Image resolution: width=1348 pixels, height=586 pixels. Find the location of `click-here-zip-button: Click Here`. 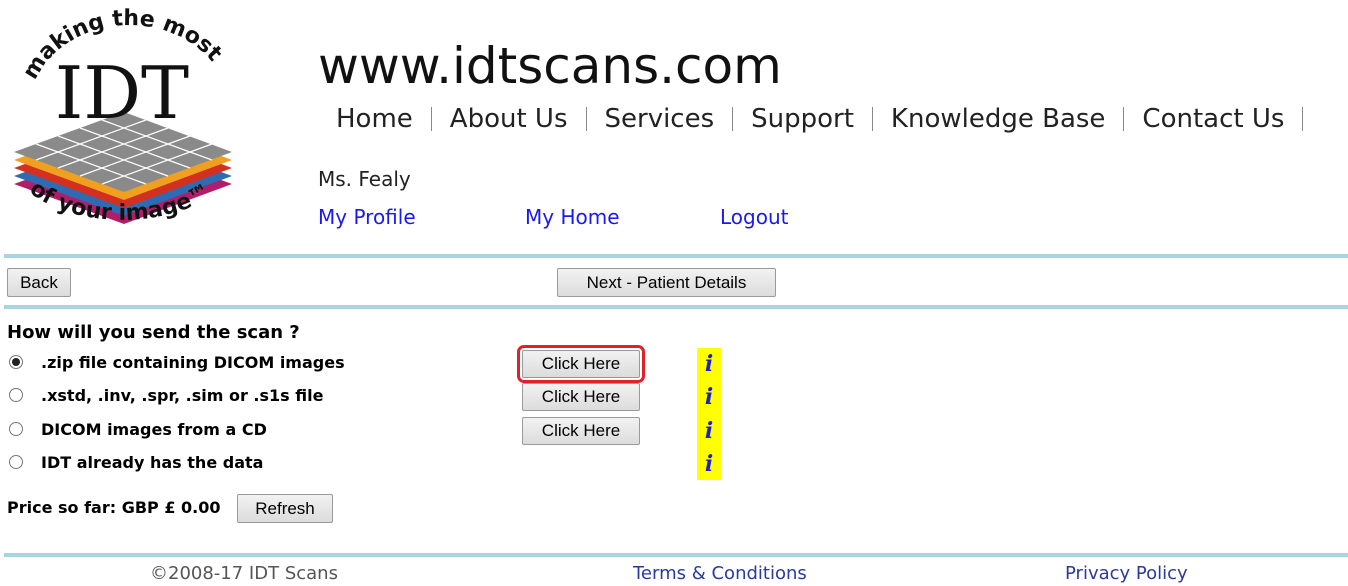

click-here-zip-button: Click Here is located at coordinates (581, 364).